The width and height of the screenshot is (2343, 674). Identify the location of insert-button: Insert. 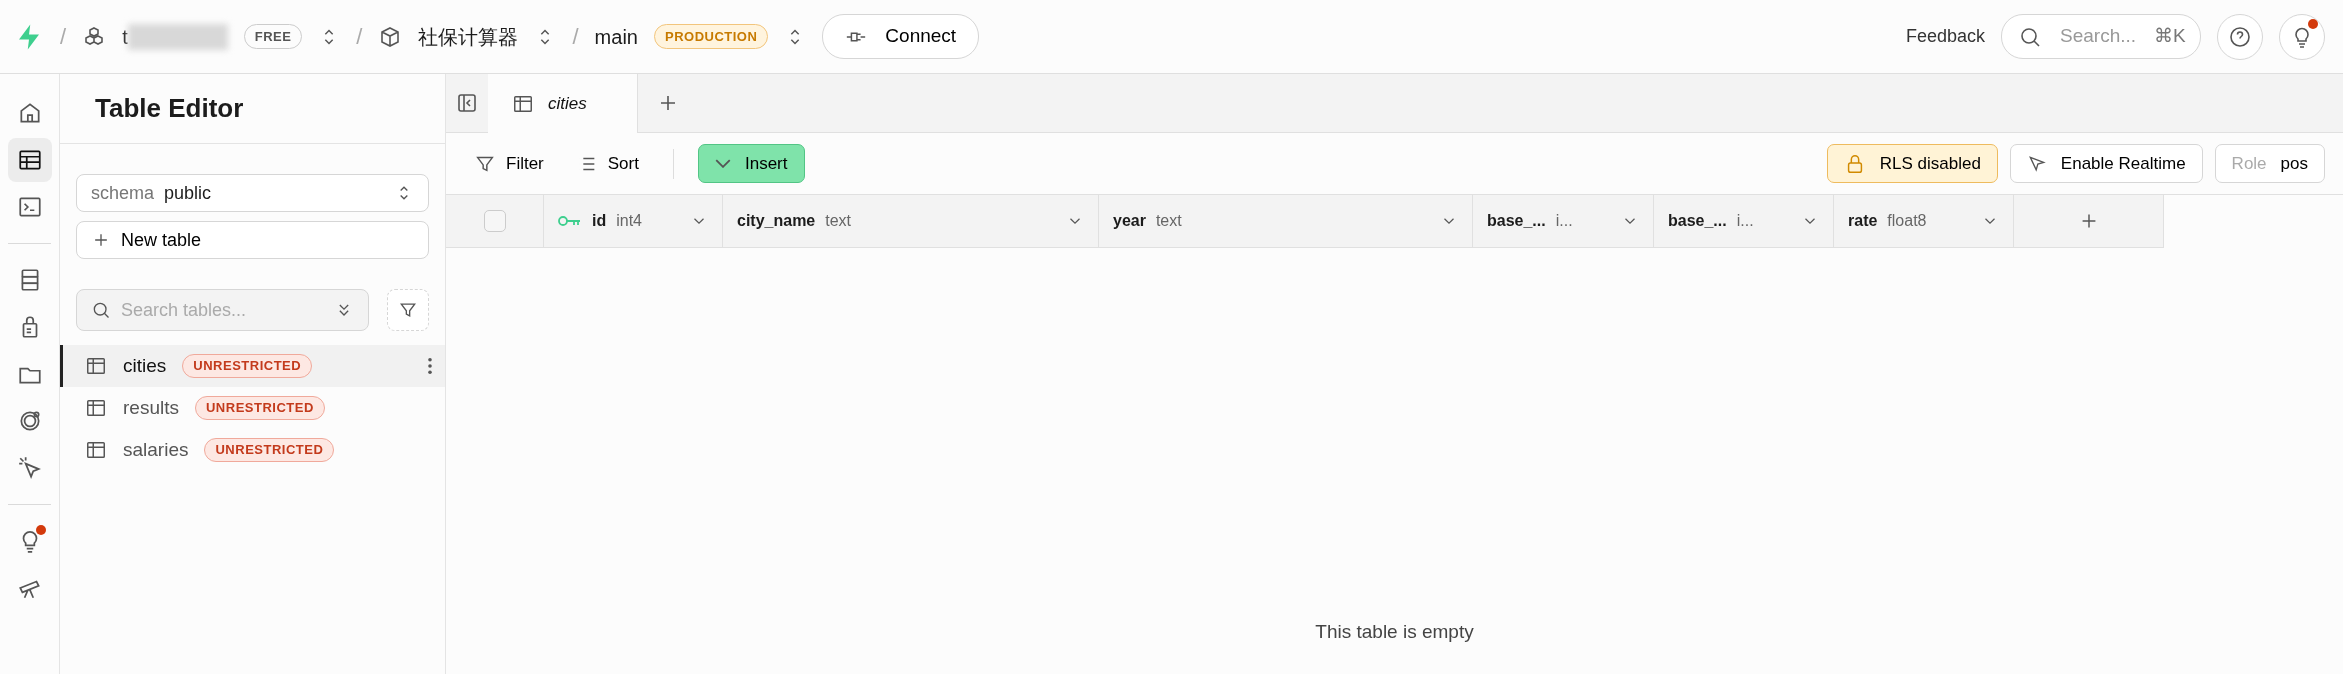
(751, 163).